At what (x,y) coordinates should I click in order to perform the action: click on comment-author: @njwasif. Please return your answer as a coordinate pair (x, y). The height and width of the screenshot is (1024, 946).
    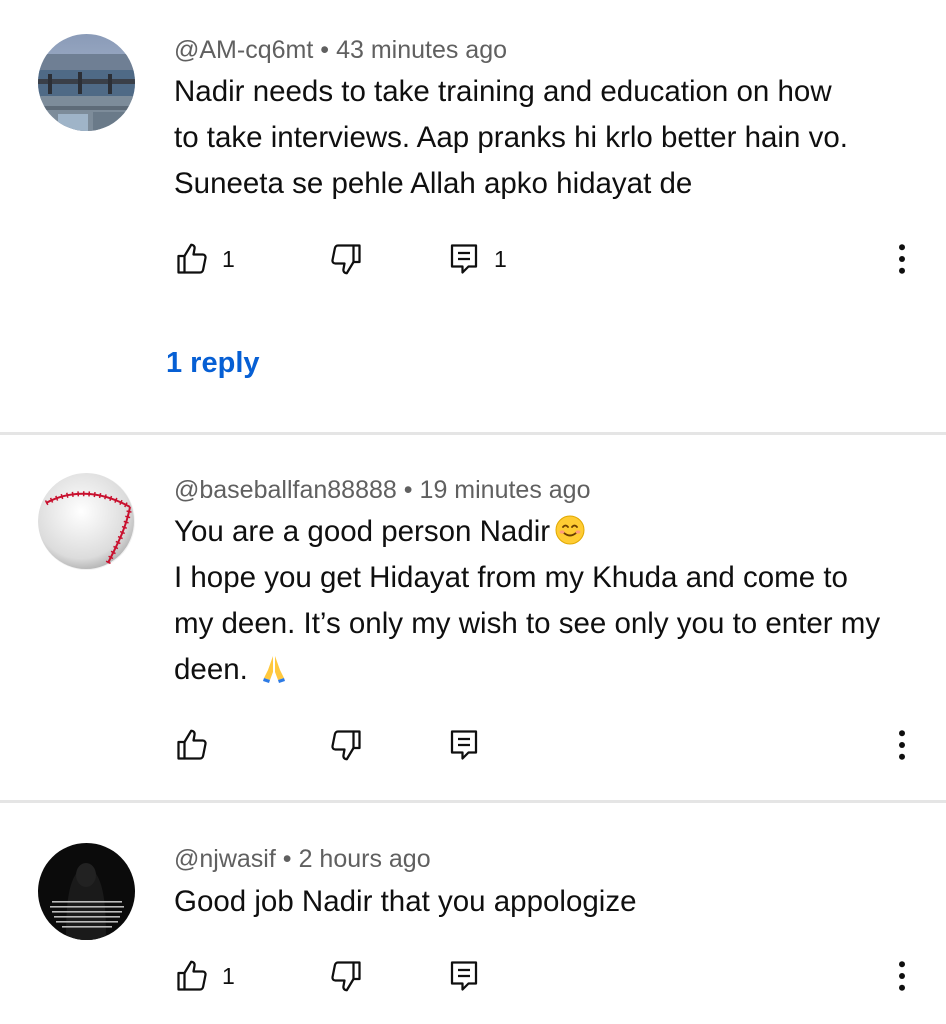
    Looking at the image, I should click on (225, 859).